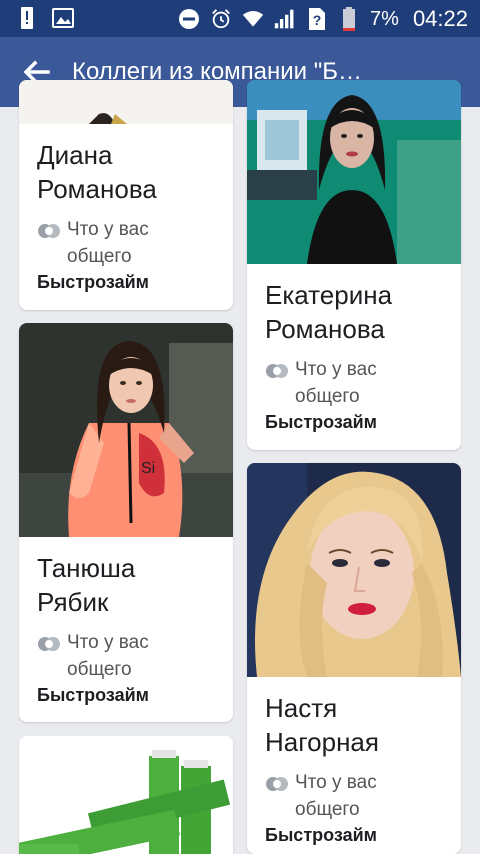 The image size is (480, 854). What do you see at coordinates (440, 18) in the screenshot?
I see `clock: 04:22` at bounding box center [440, 18].